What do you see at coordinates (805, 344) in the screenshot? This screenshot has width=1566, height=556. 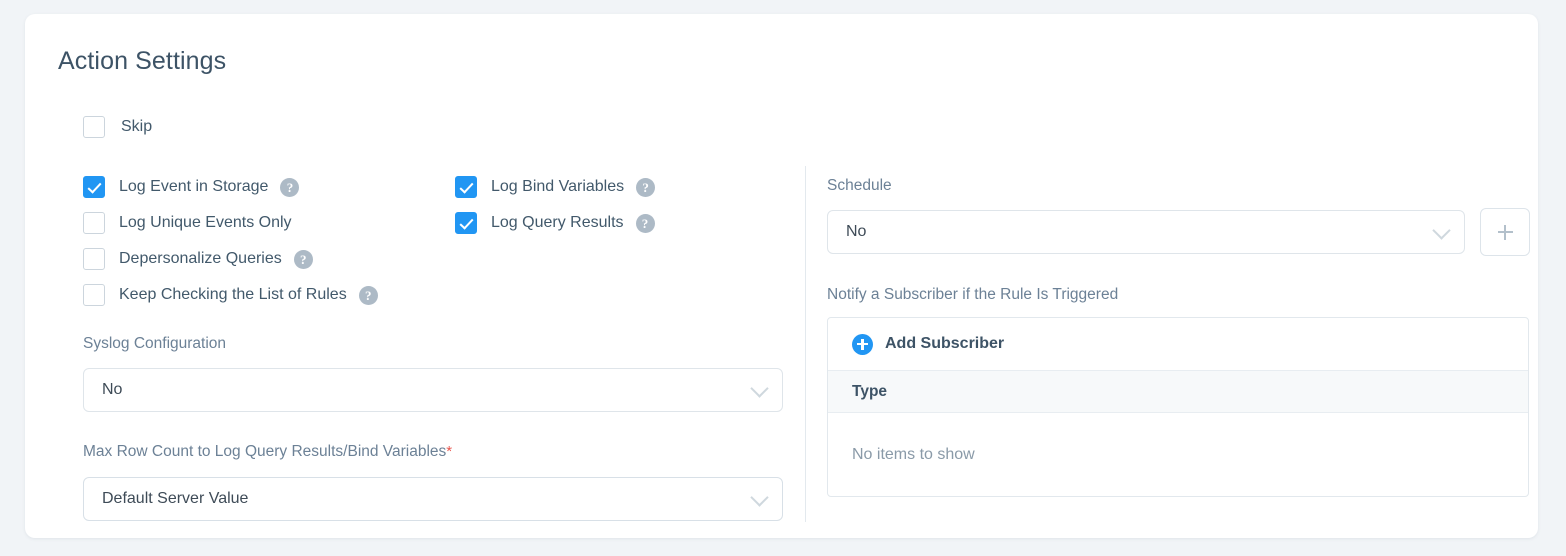 I see `column-divider` at bounding box center [805, 344].